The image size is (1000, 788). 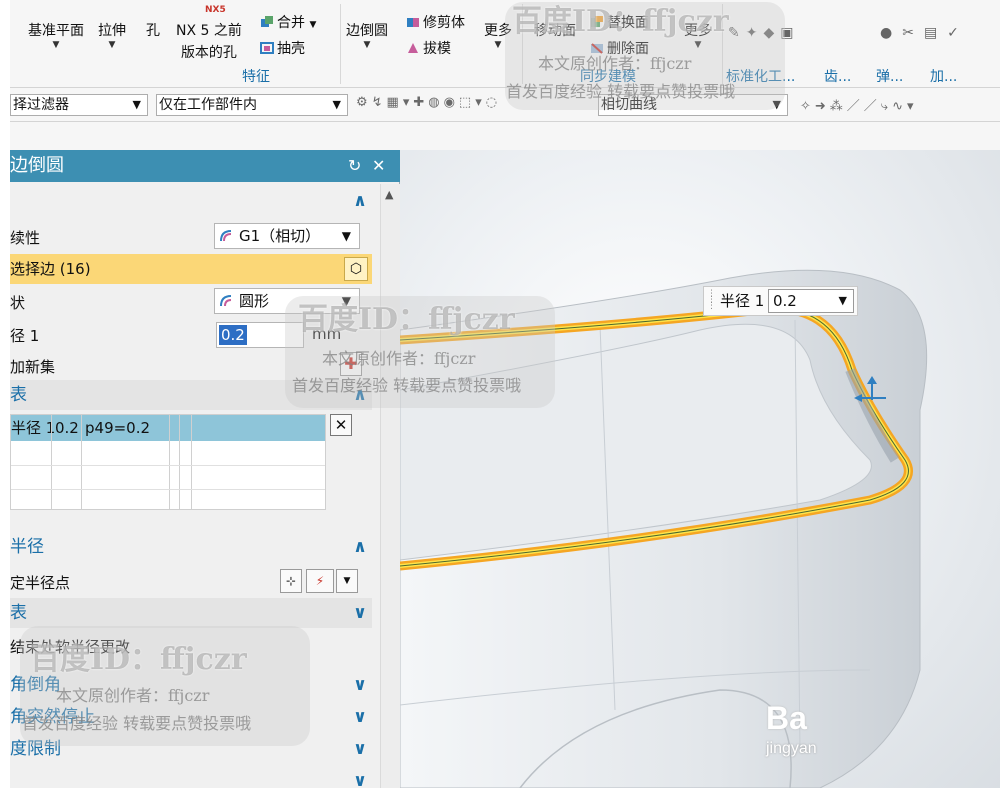 What do you see at coordinates (786, 718) in the screenshot?
I see `baidu-jingyan-logo: Ba` at bounding box center [786, 718].